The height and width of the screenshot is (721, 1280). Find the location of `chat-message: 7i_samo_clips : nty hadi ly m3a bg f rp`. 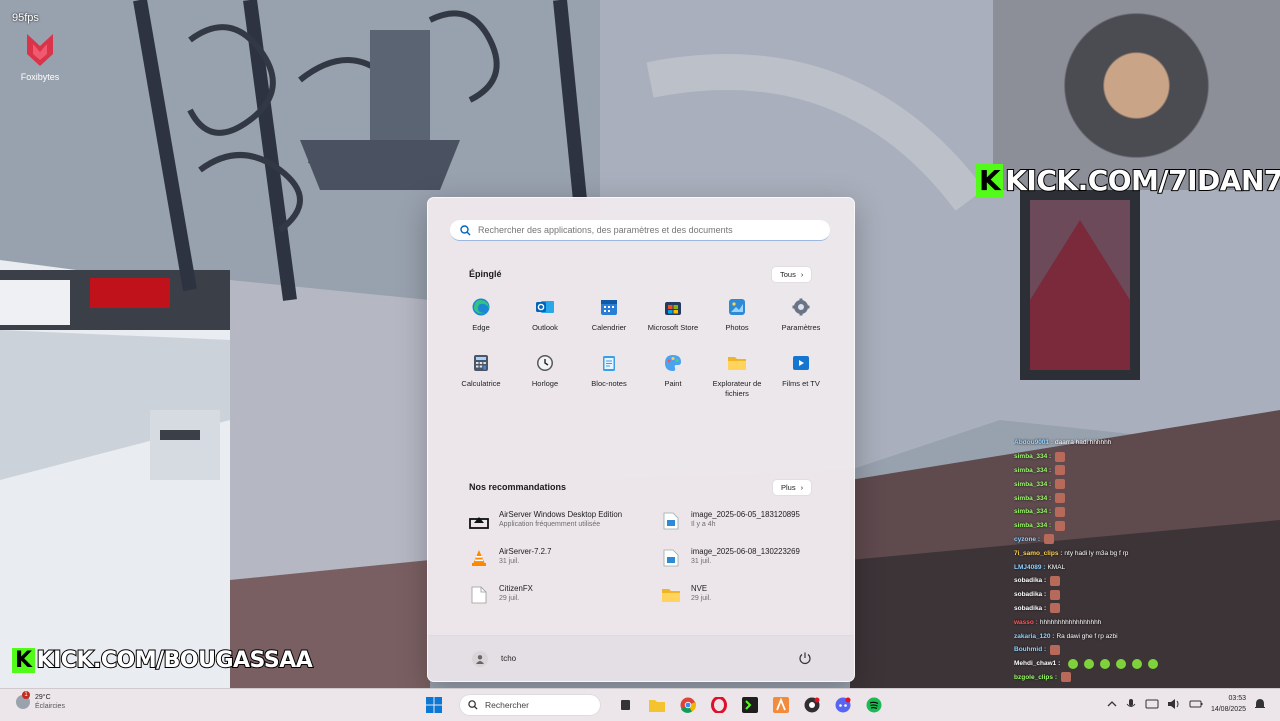

chat-message: 7i_samo_clips : nty hadi ly m3a bg f rp is located at coordinates (1104, 553).